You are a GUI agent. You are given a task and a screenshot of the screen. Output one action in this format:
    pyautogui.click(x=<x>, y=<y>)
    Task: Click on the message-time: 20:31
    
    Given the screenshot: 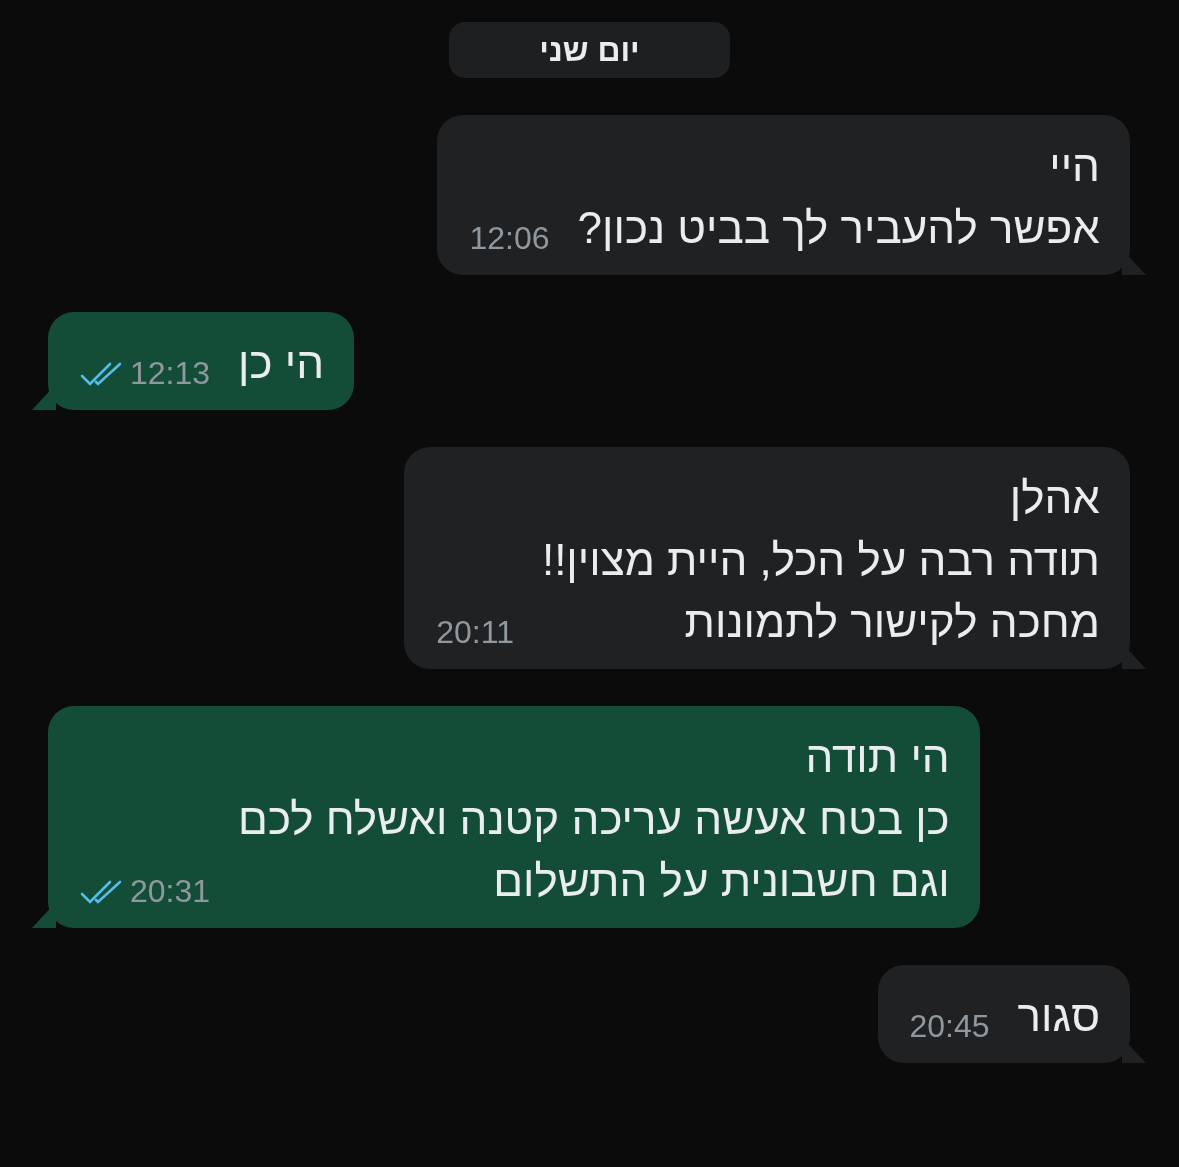 What is the action you would take?
    pyautogui.click(x=170, y=891)
    